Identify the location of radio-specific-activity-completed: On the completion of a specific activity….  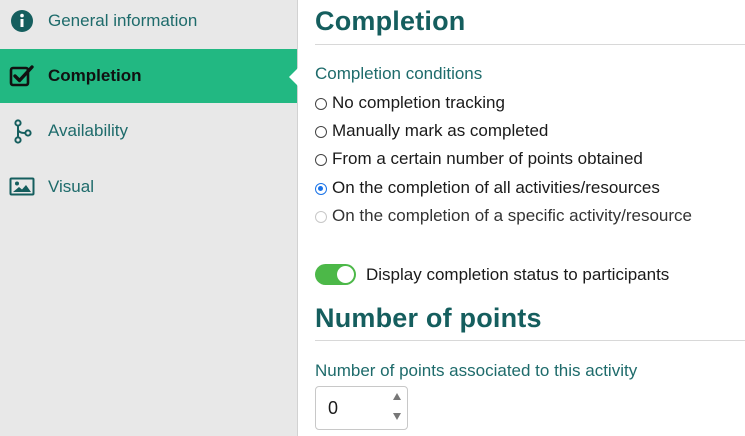
(503, 216).